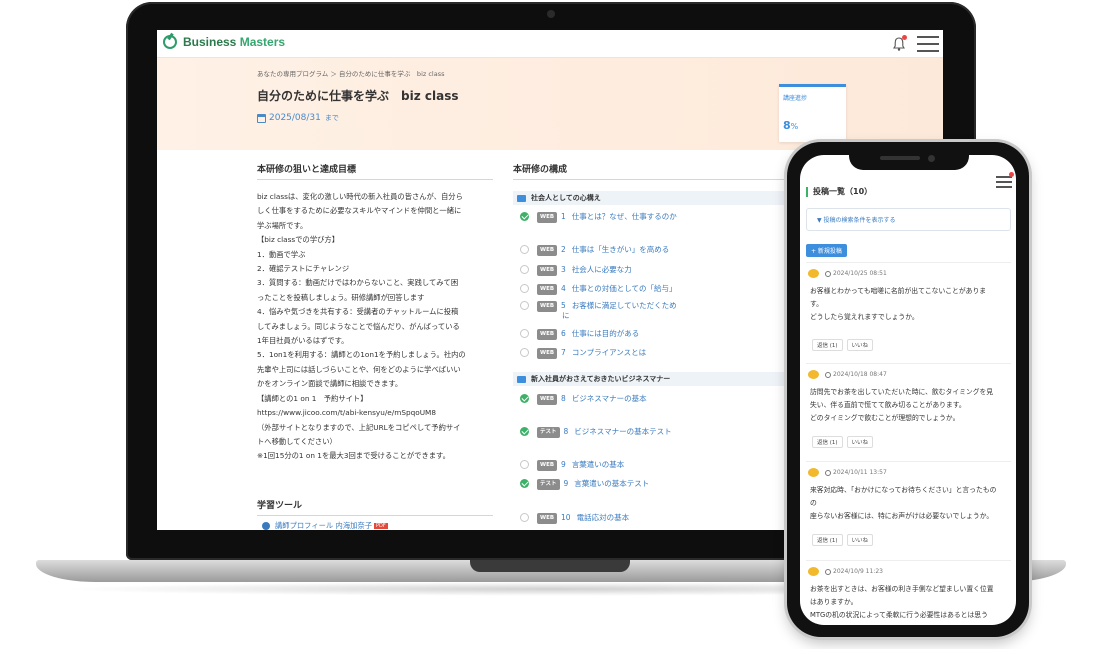 The height and width of the screenshot is (649, 1112). What do you see at coordinates (521, 198) in the screenshot?
I see `folder-icon` at bounding box center [521, 198].